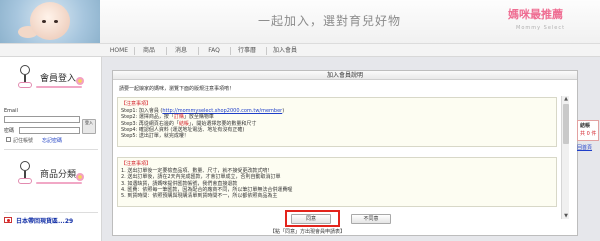 The height and width of the screenshot is (241, 600). Describe the element at coordinates (23, 141) in the screenshot. I see `remember-label: 記住帳號` at that location.